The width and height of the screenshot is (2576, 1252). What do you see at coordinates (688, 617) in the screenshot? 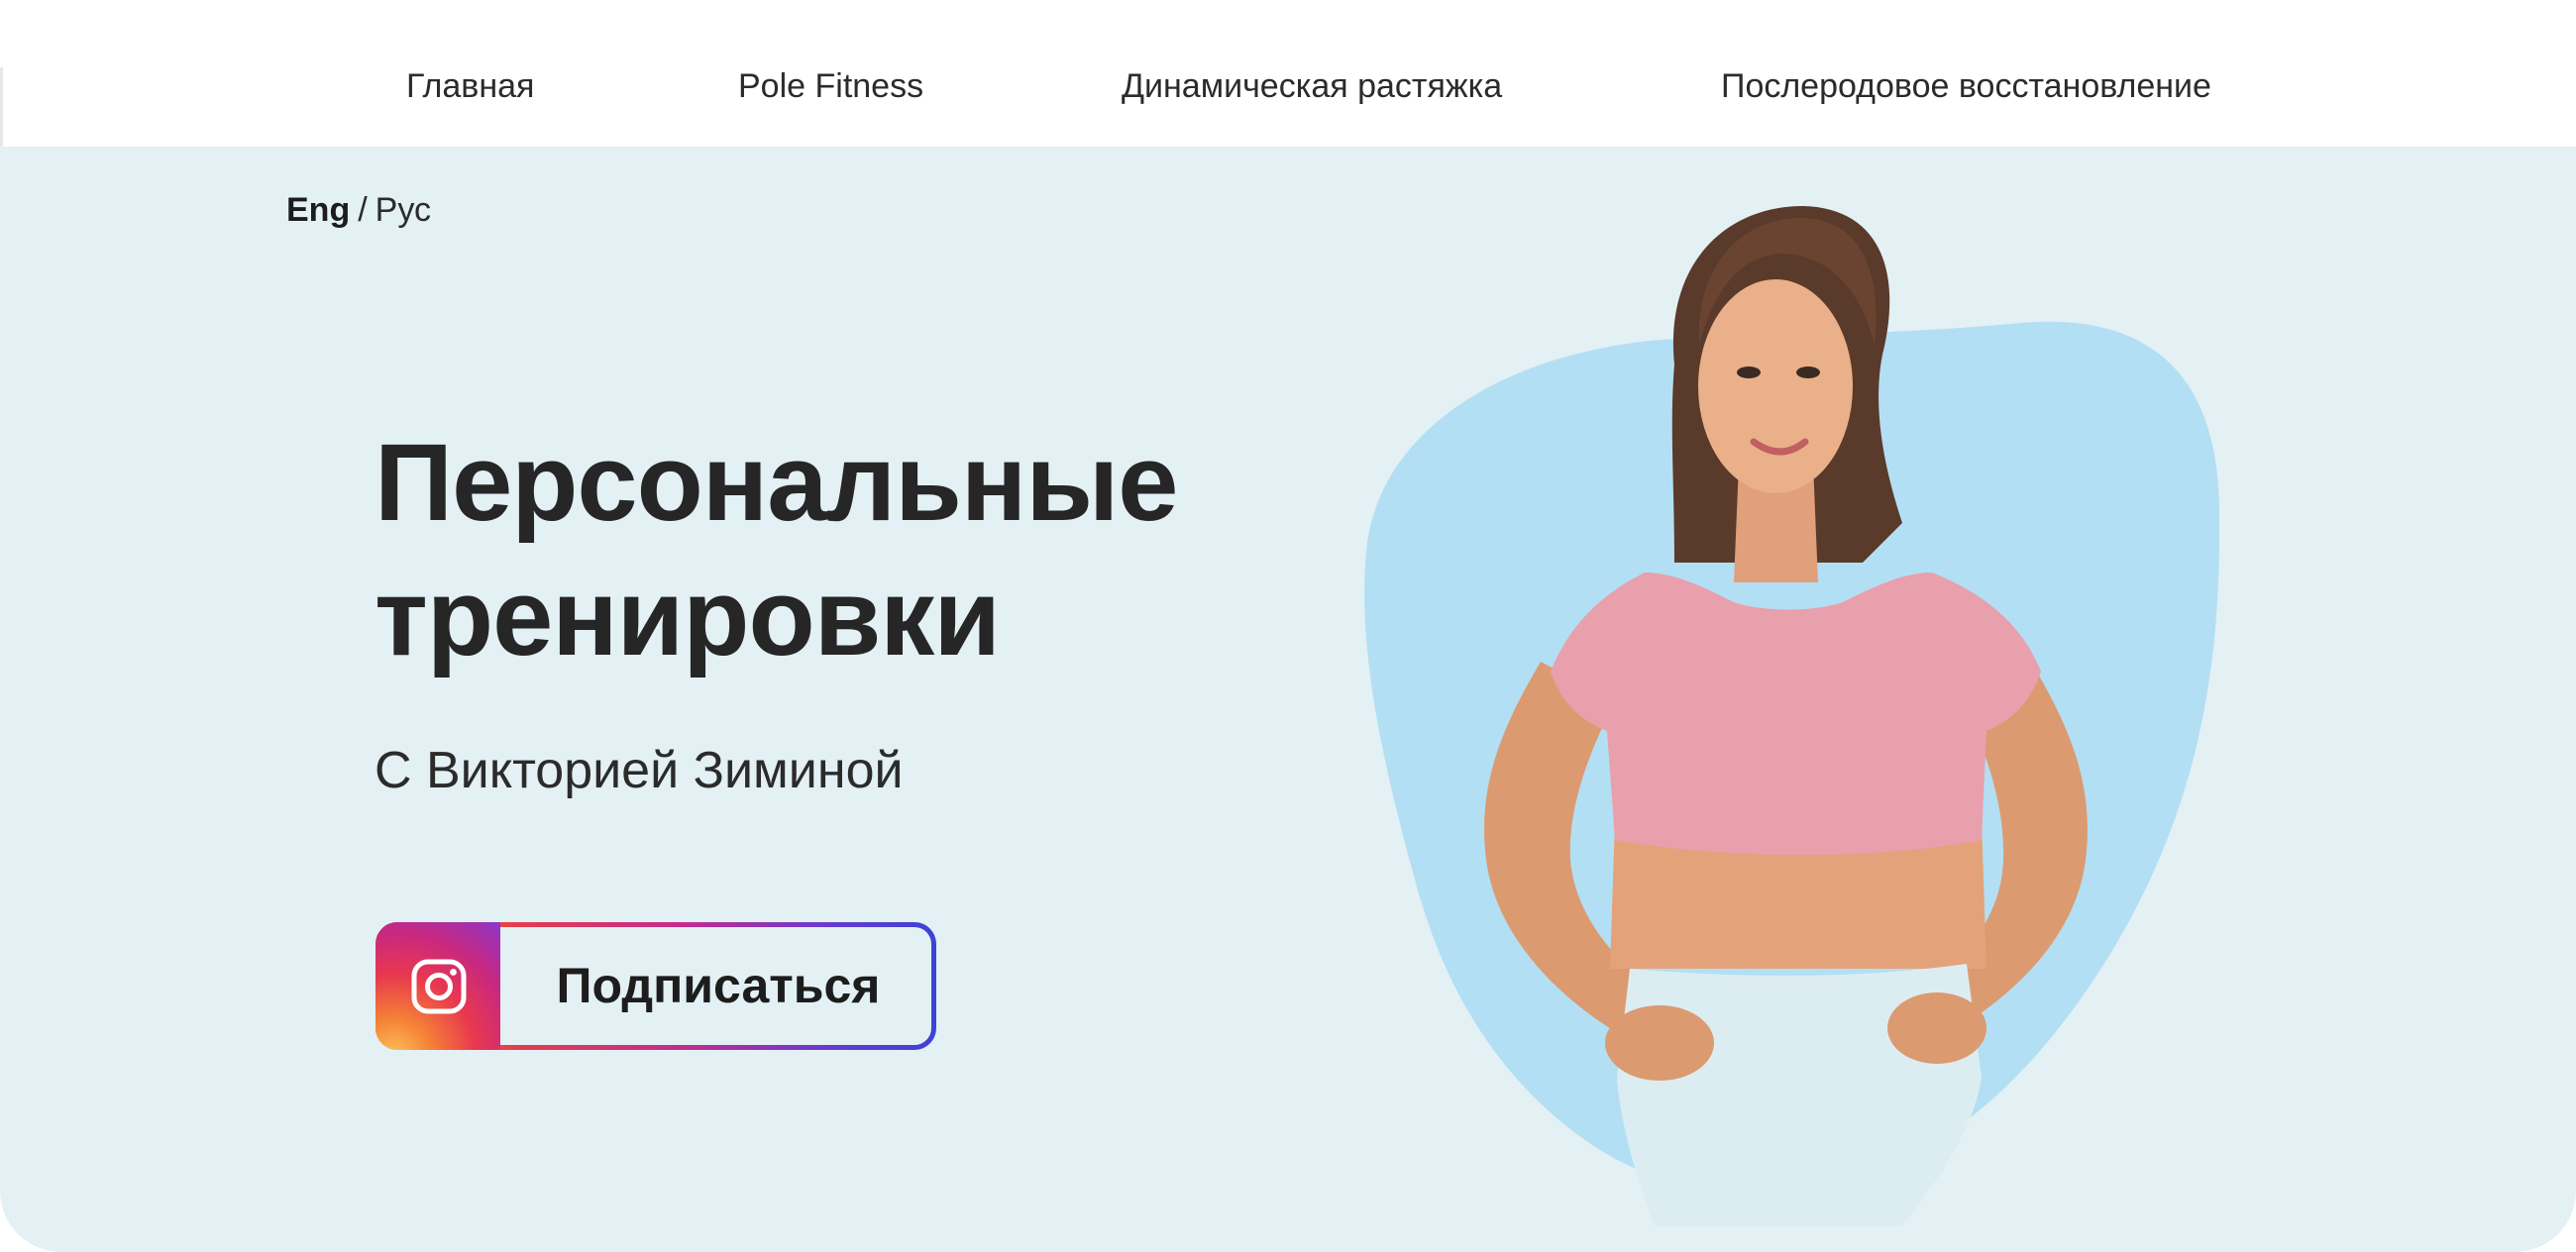
I see `title-line-2: тренировки` at bounding box center [688, 617].